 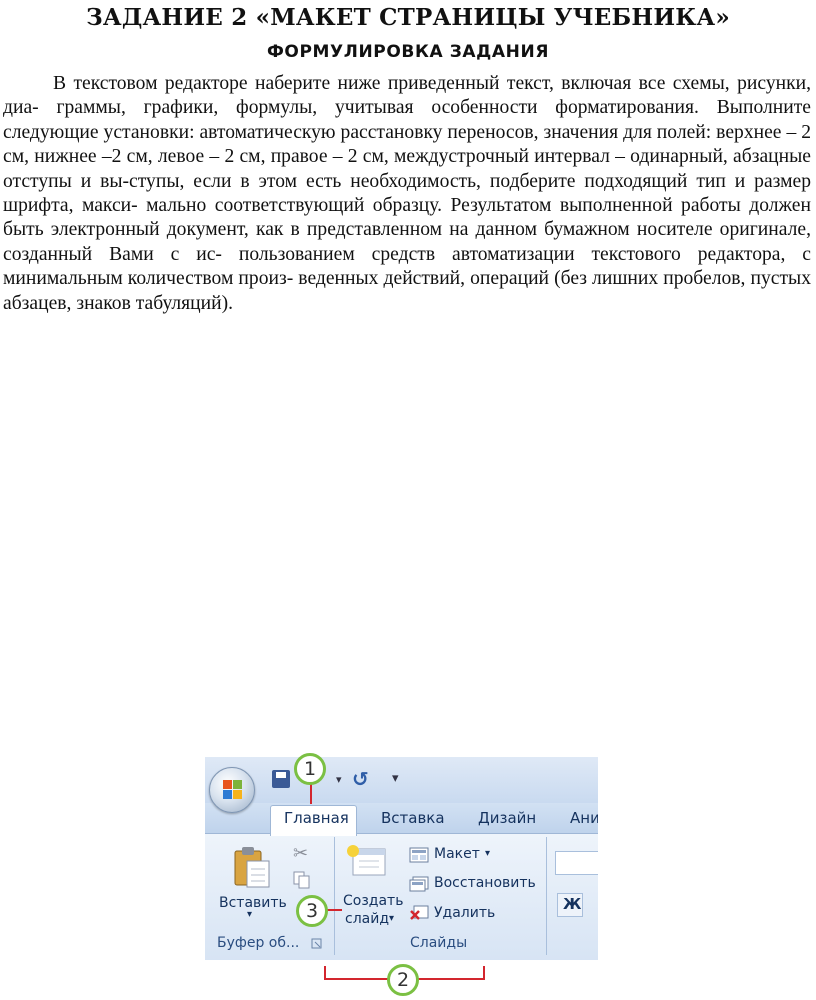 I want to click on layout-icon, so click(x=419, y=855).